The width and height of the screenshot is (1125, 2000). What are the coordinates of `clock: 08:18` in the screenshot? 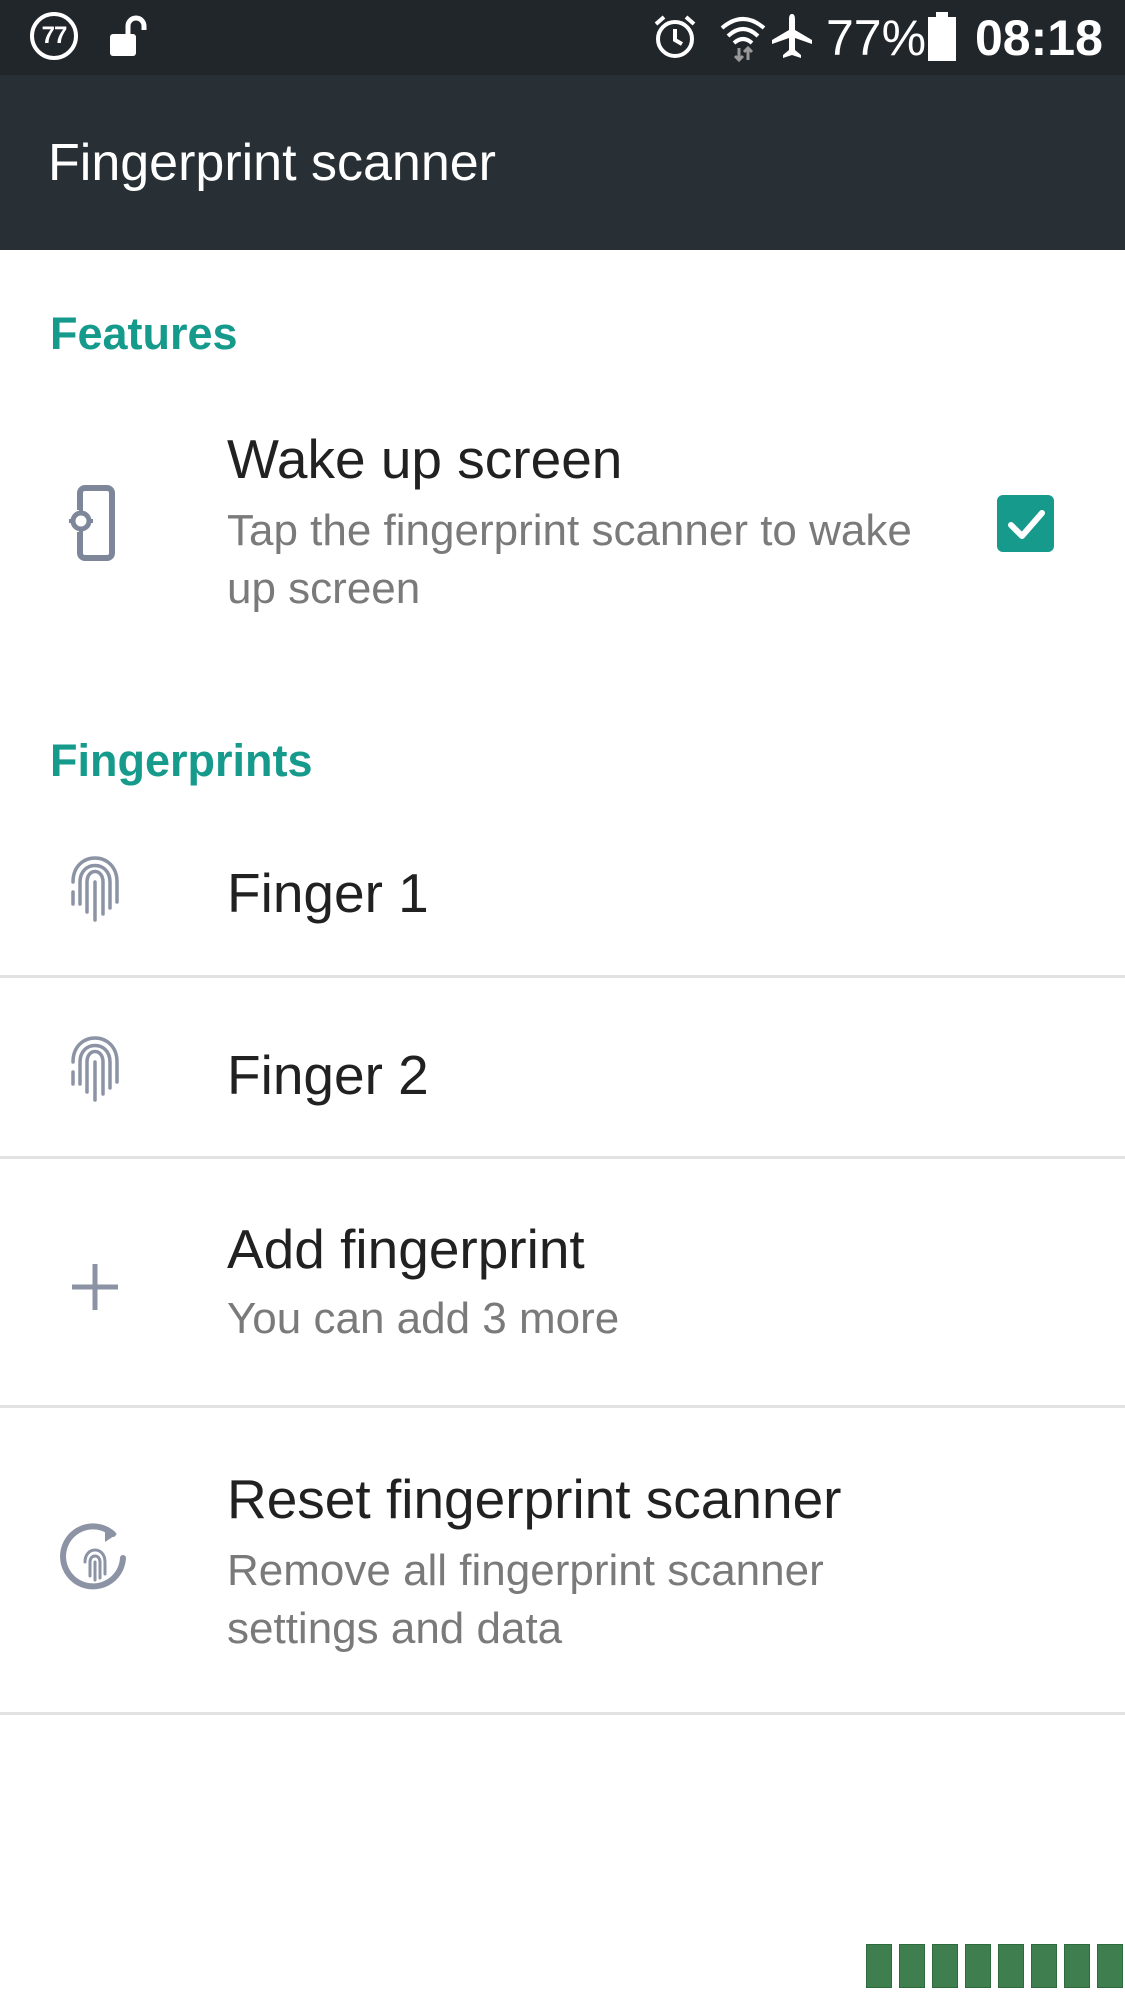 It's located at (1039, 38).